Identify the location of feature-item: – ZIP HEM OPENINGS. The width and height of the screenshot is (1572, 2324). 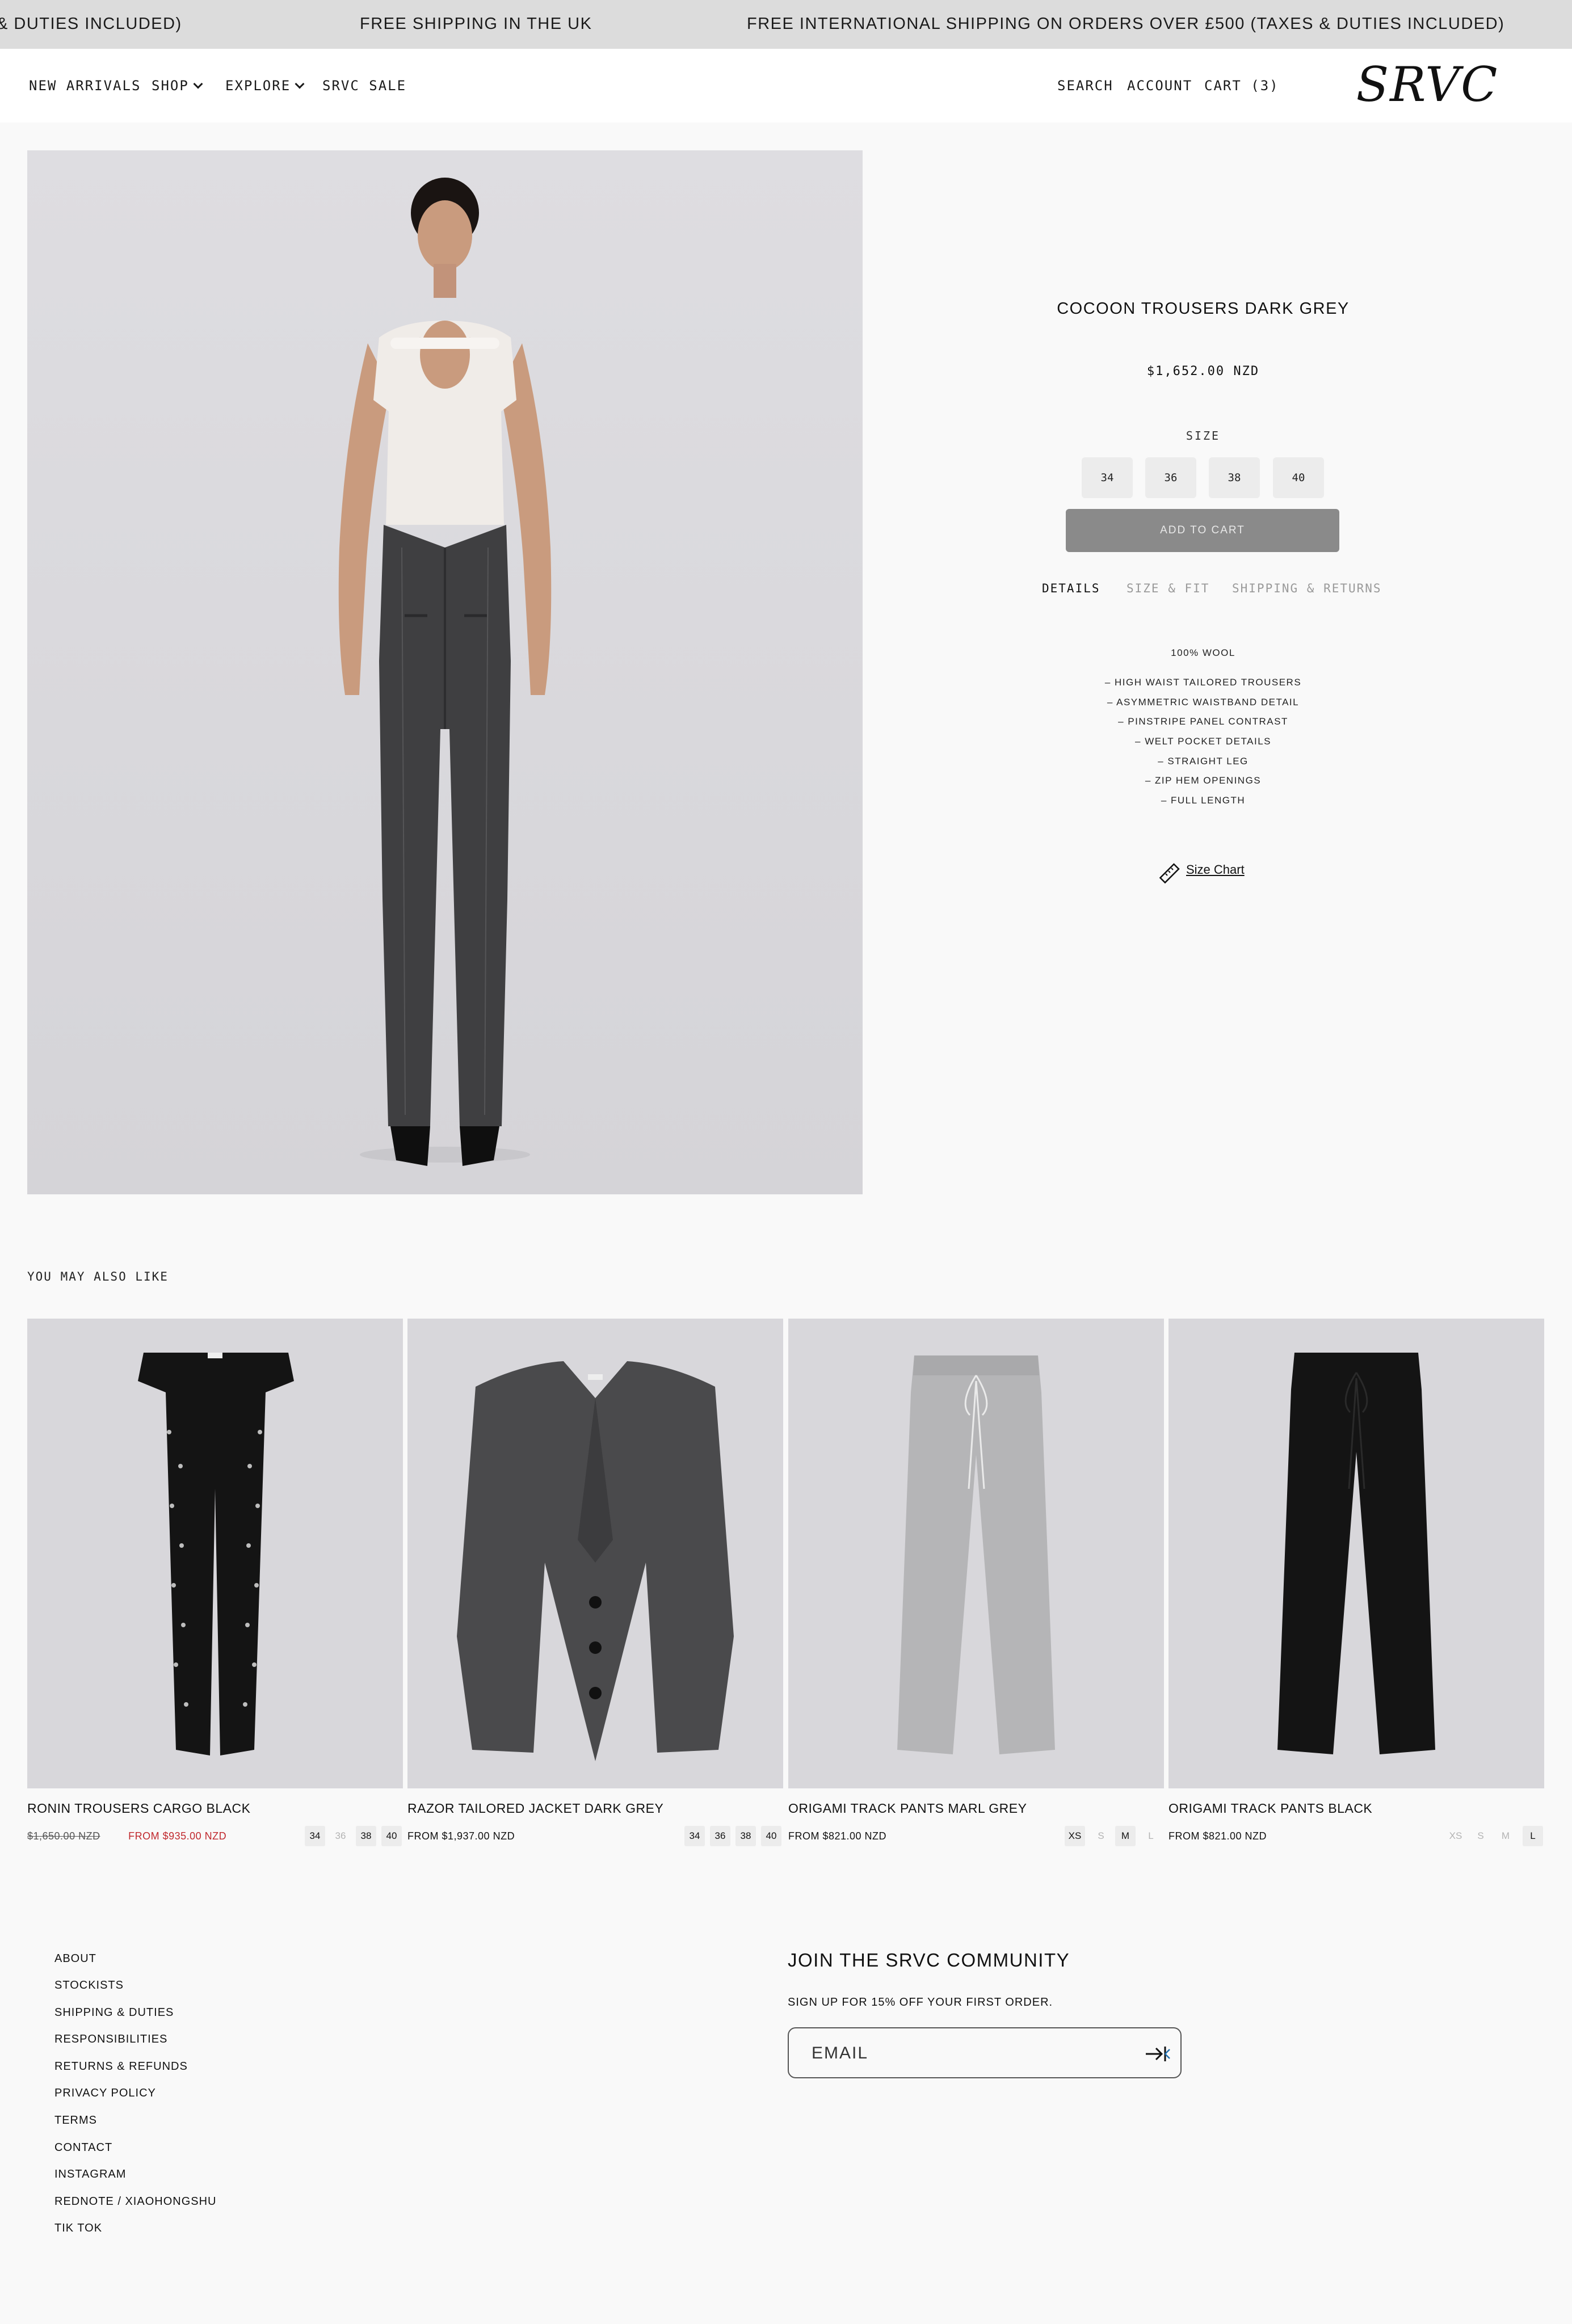
(1203, 780).